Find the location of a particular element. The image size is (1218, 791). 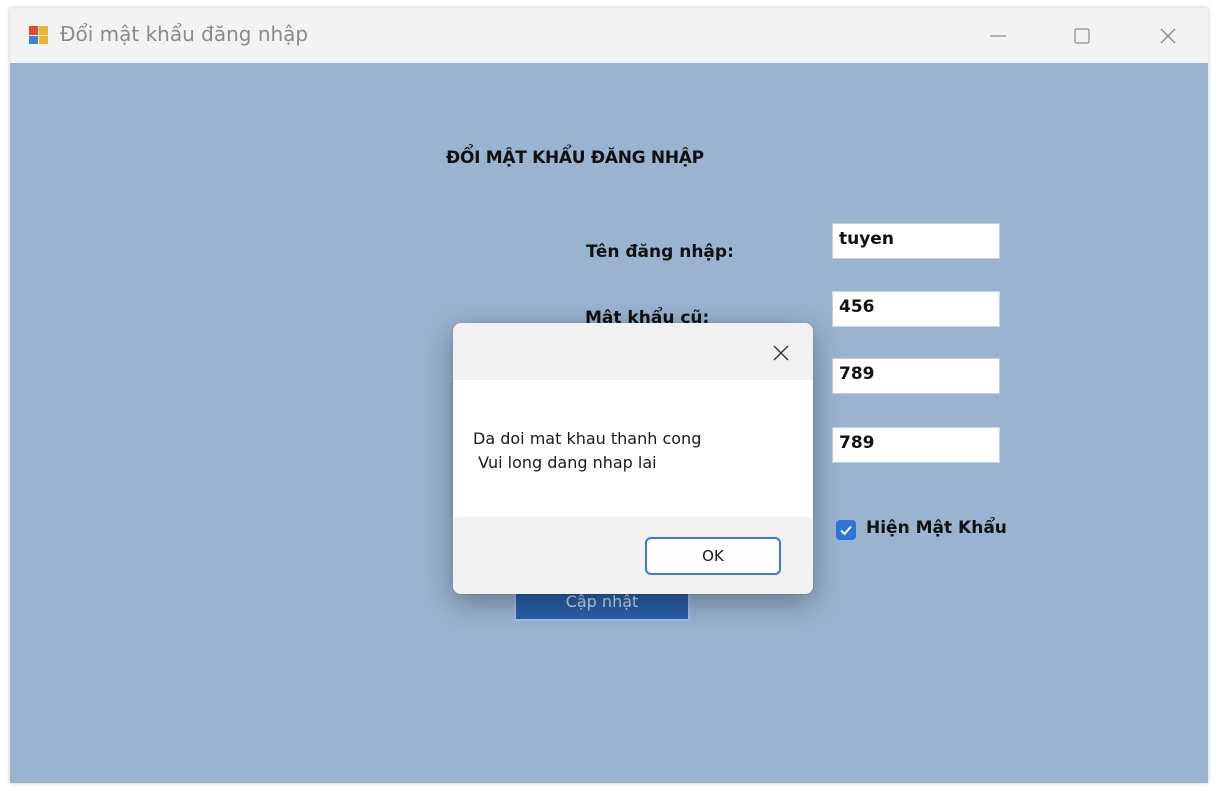

maximize-button is located at coordinates (1082, 35).